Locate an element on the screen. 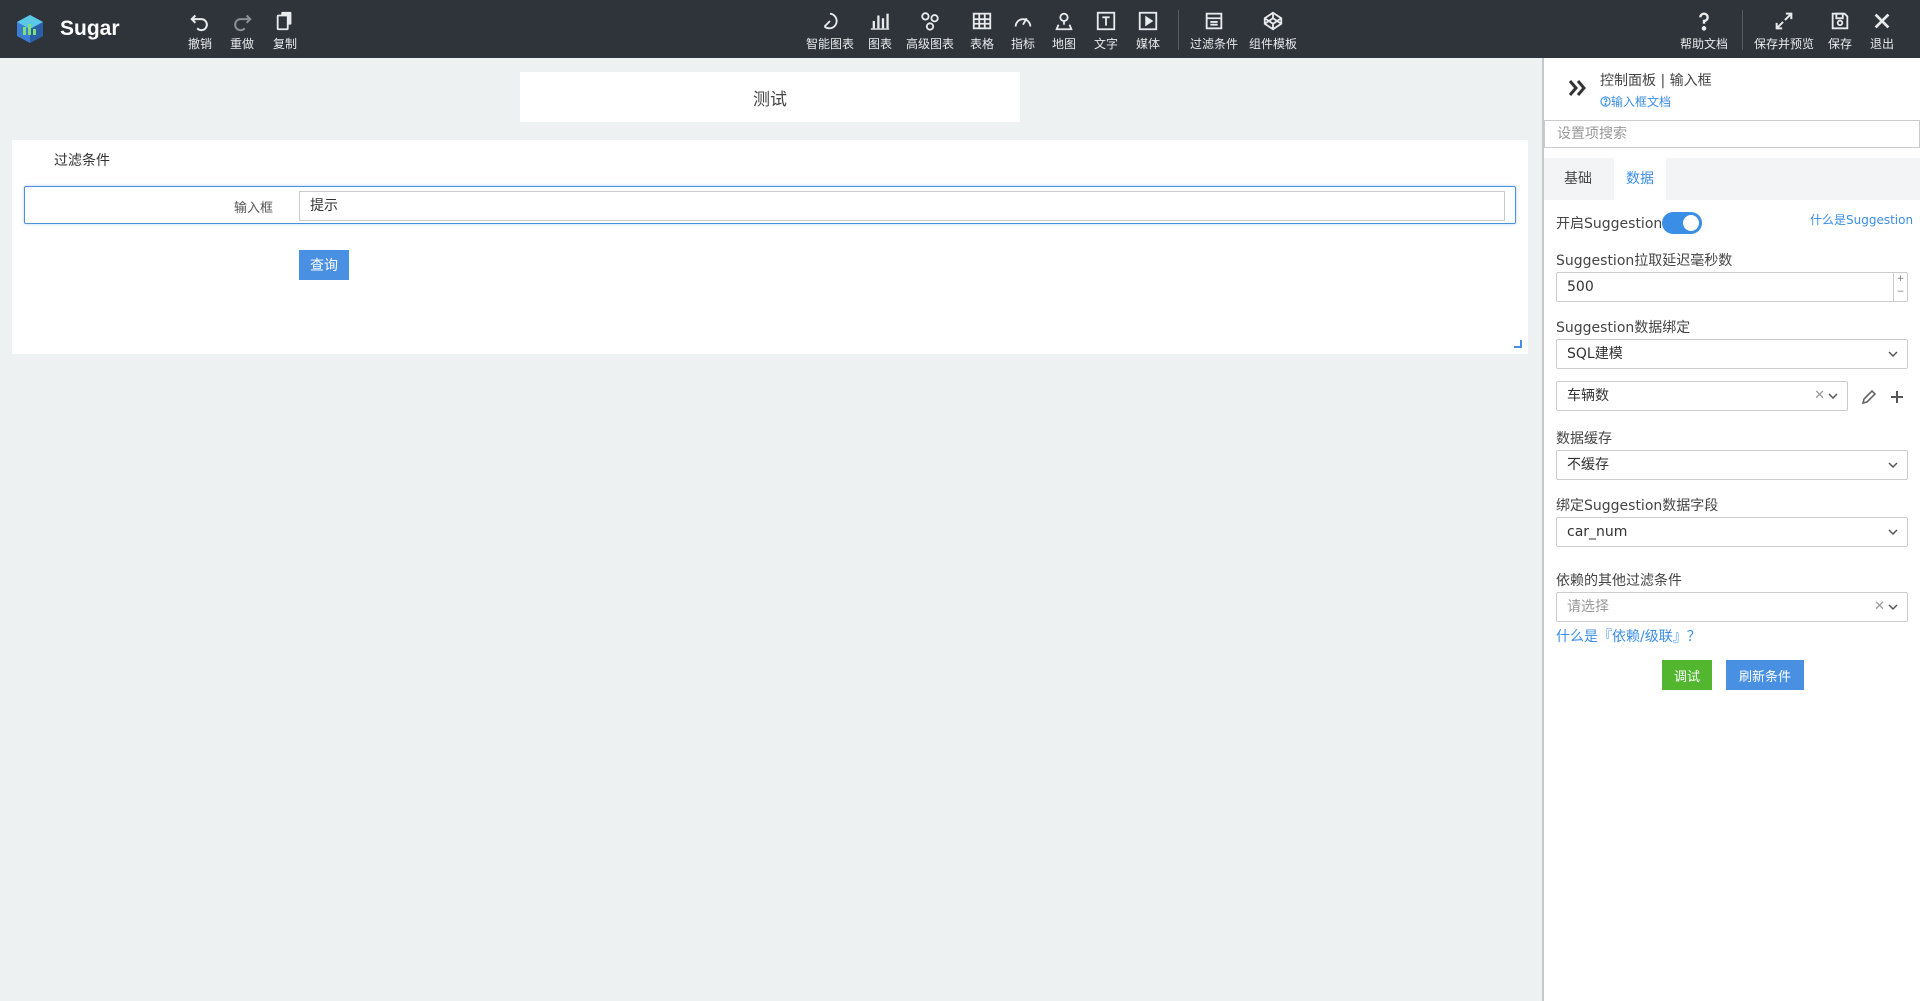  redo-icon is located at coordinates (243, 23).